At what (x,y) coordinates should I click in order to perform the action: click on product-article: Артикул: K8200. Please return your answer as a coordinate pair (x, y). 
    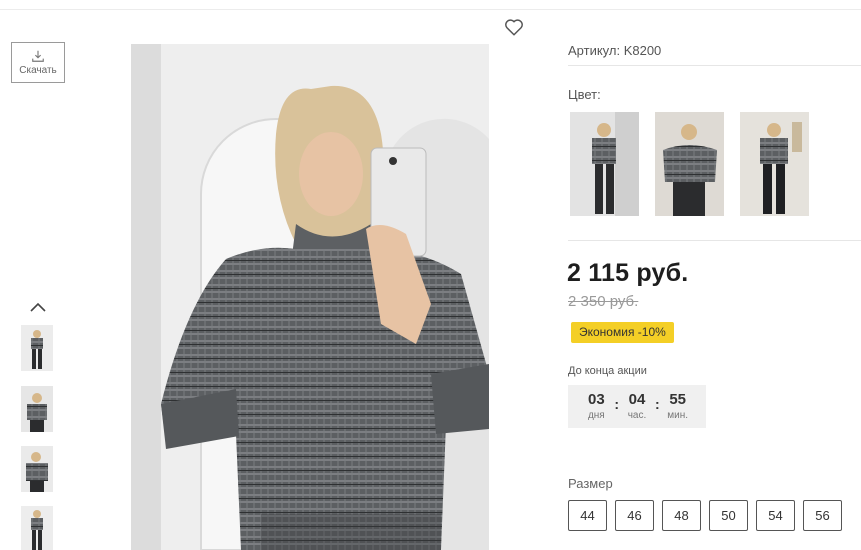
    Looking at the image, I should click on (615, 50).